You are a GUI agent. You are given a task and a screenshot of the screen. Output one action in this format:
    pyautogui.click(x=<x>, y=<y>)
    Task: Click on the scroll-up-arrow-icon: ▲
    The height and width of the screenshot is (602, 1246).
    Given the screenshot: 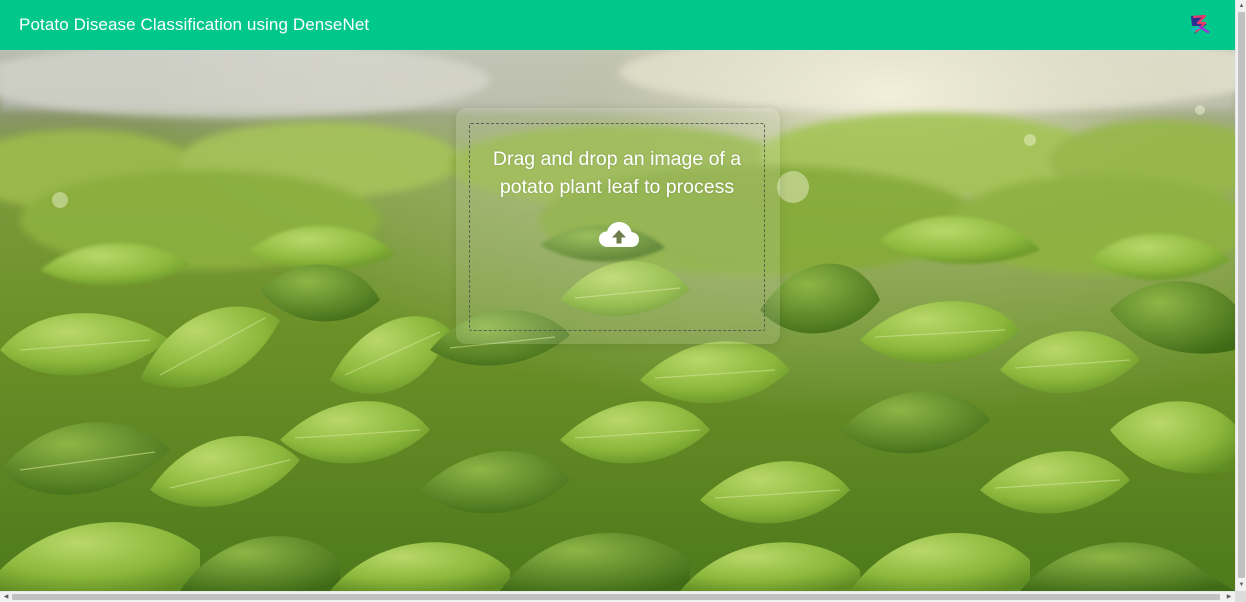 What is the action you would take?
    pyautogui.click(x=1241, y=6)
    